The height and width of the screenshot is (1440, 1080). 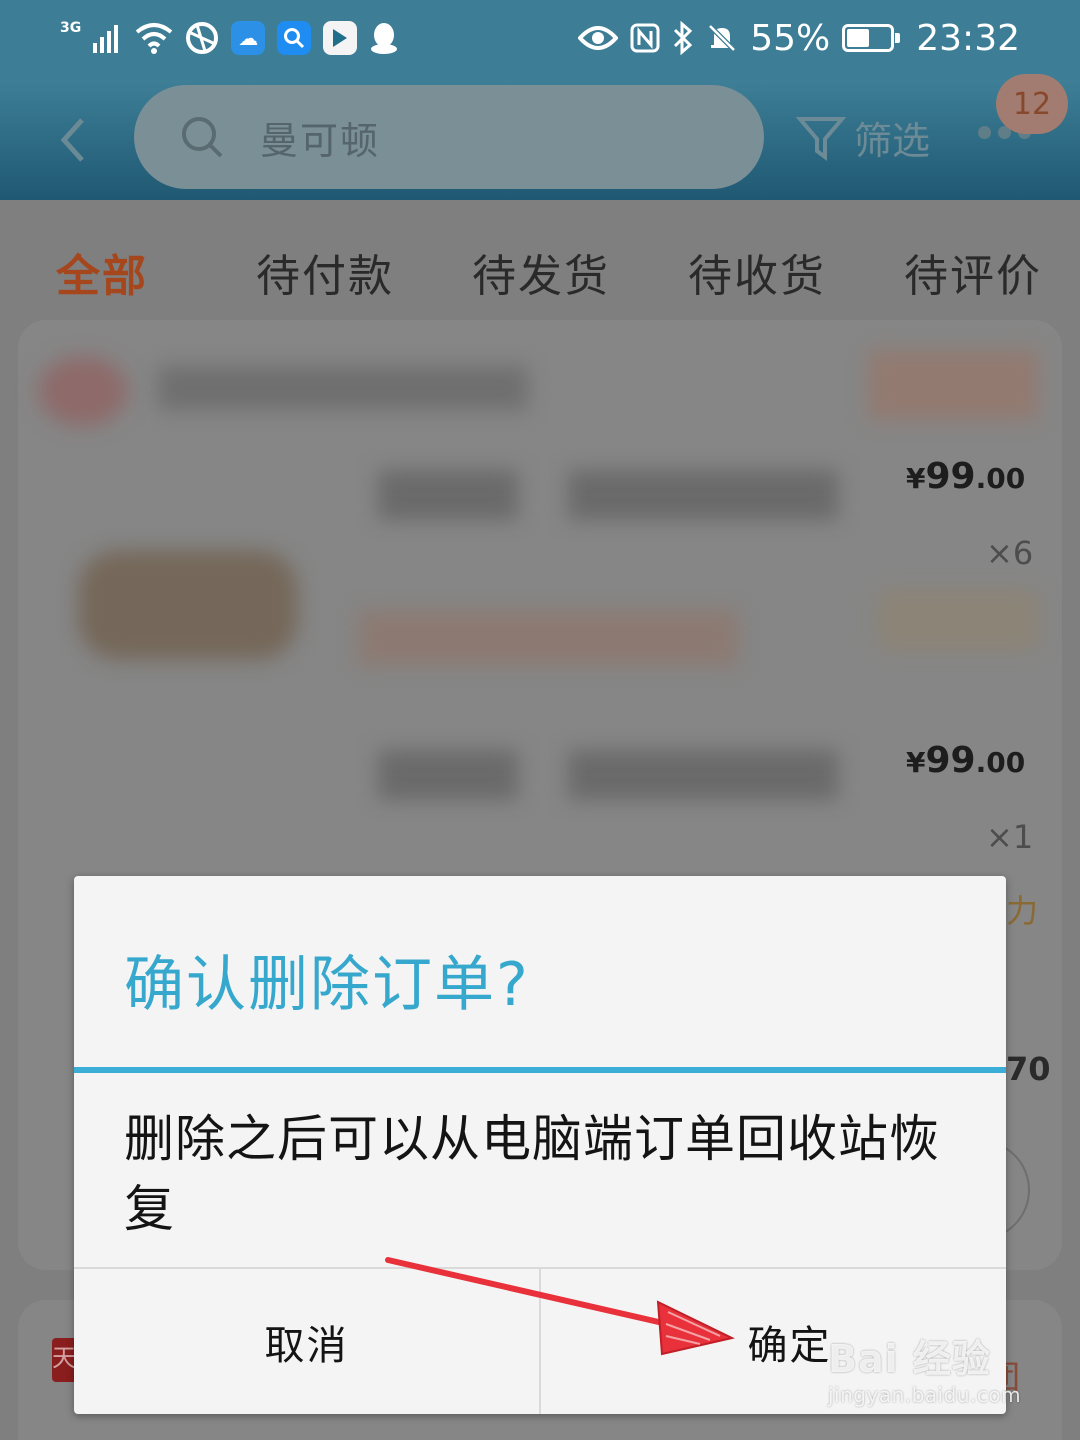 What do you see at coordinates (968, 38) in the screenshot?
I see `clock: 23:32` at bounding box center [968, 38].